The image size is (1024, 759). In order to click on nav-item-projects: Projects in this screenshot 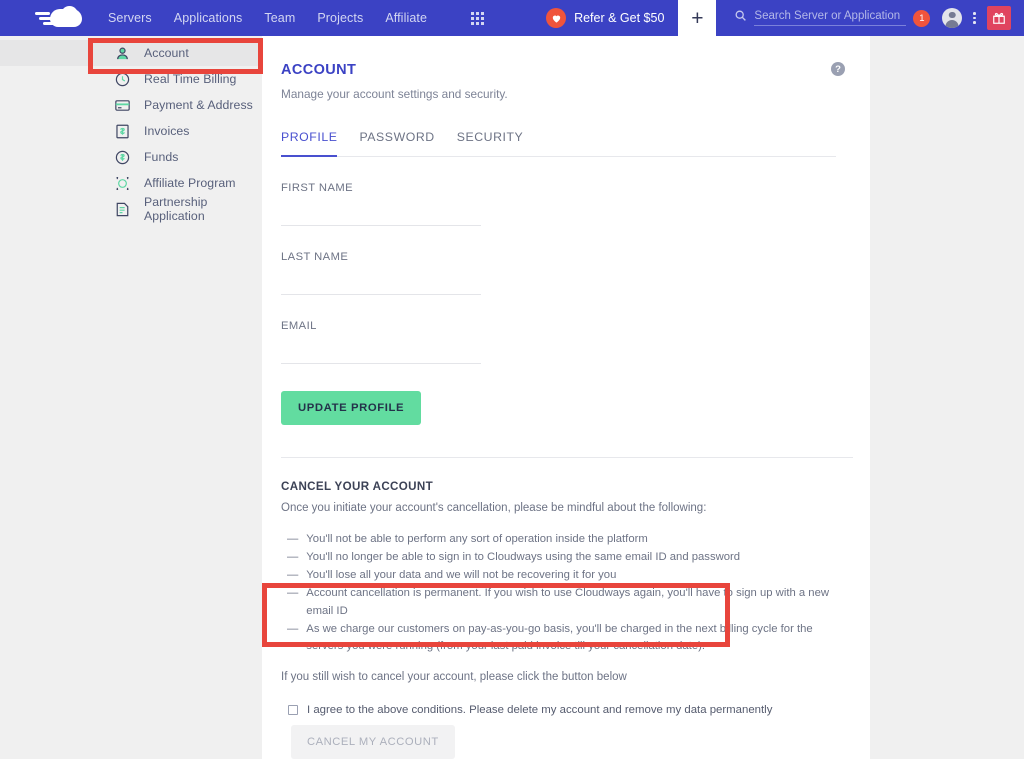, I will do `click(340, 18)`.